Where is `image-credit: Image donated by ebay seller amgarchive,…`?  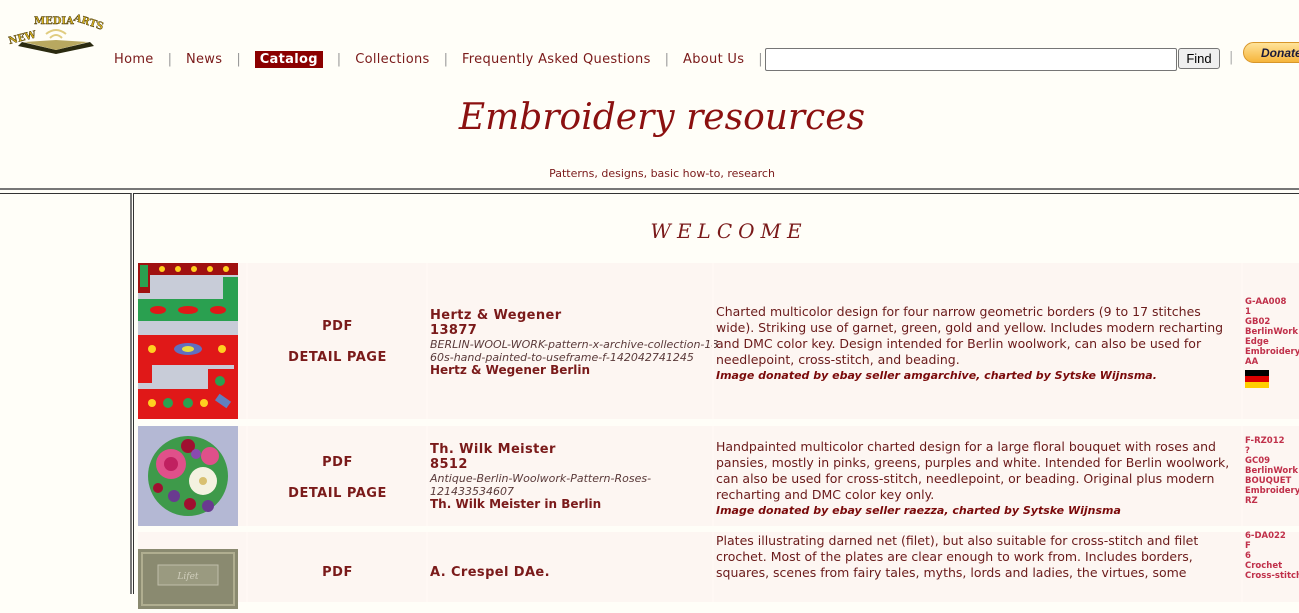 image-credit: Image donated by ebay seller amgarchive,… is located at coordinates (936, 375).